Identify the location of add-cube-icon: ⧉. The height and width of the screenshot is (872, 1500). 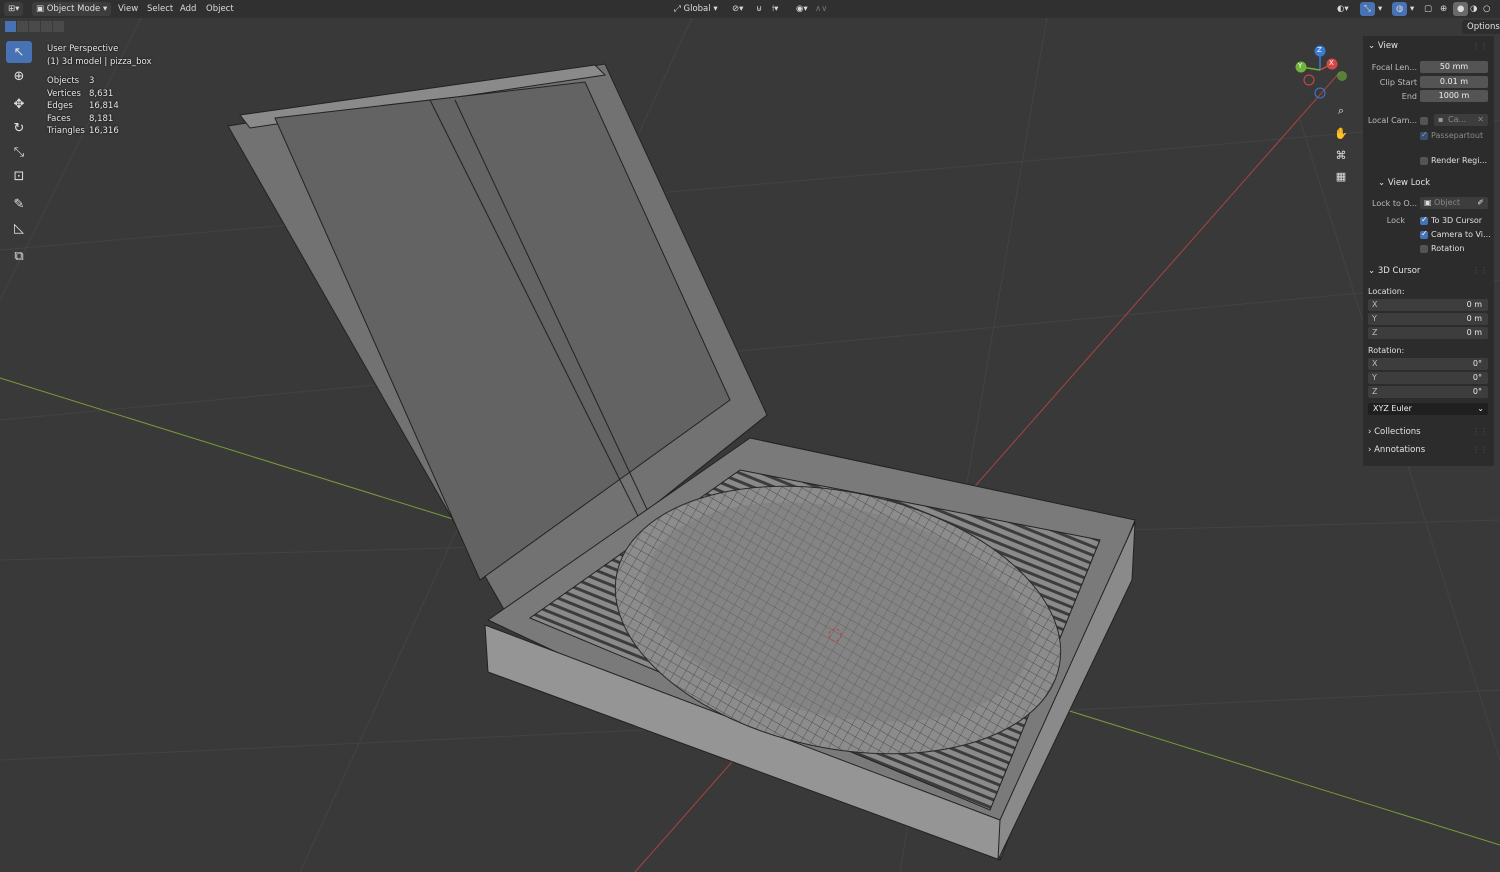
(19, 256).